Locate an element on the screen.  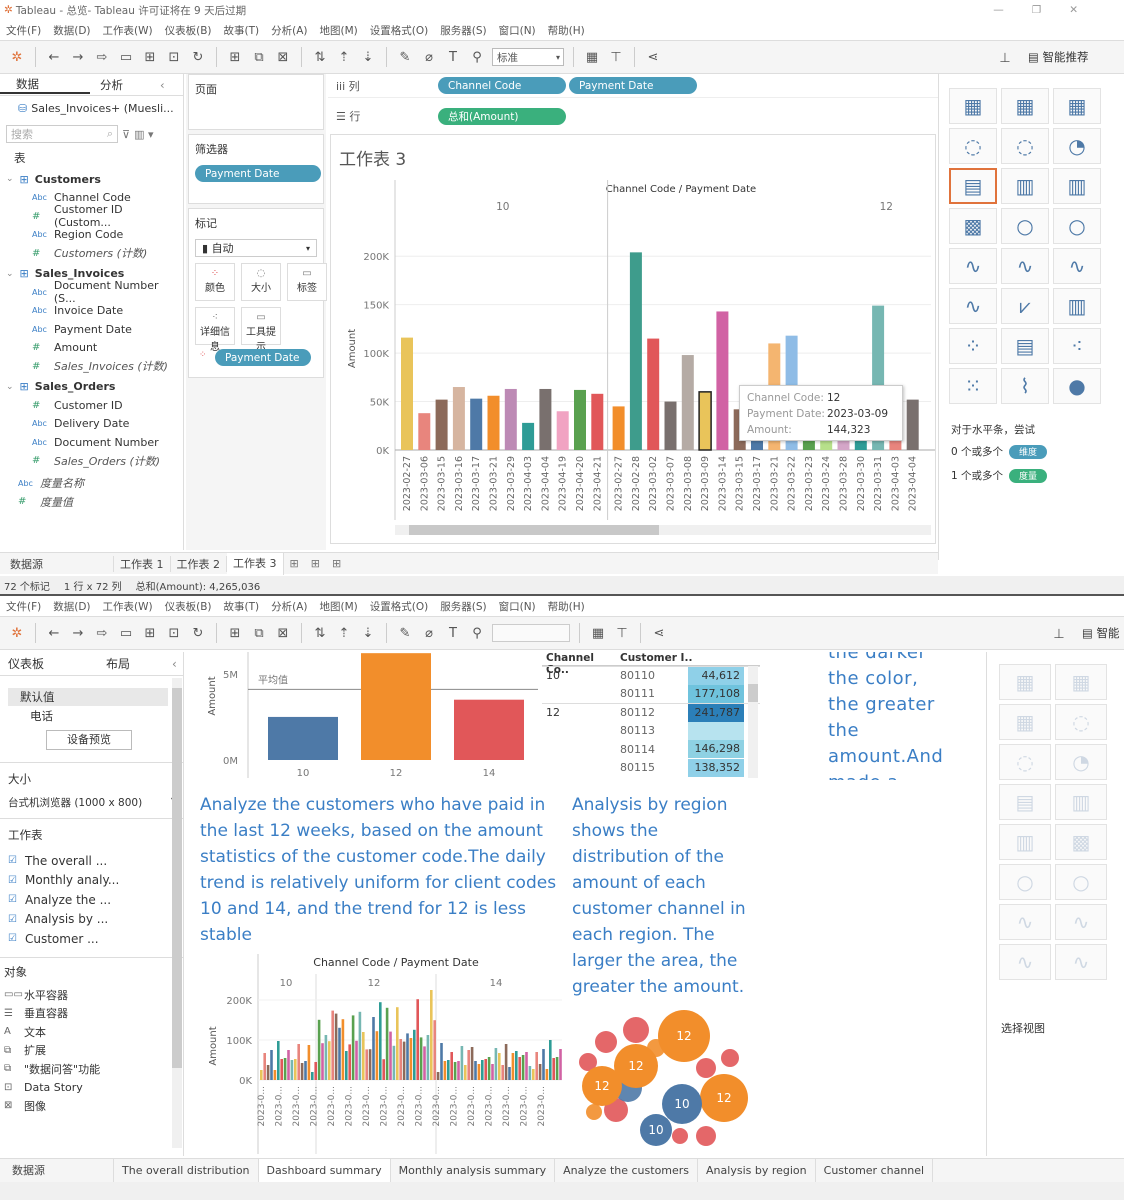
back-icon: ← is located at coordinates (54, 57).